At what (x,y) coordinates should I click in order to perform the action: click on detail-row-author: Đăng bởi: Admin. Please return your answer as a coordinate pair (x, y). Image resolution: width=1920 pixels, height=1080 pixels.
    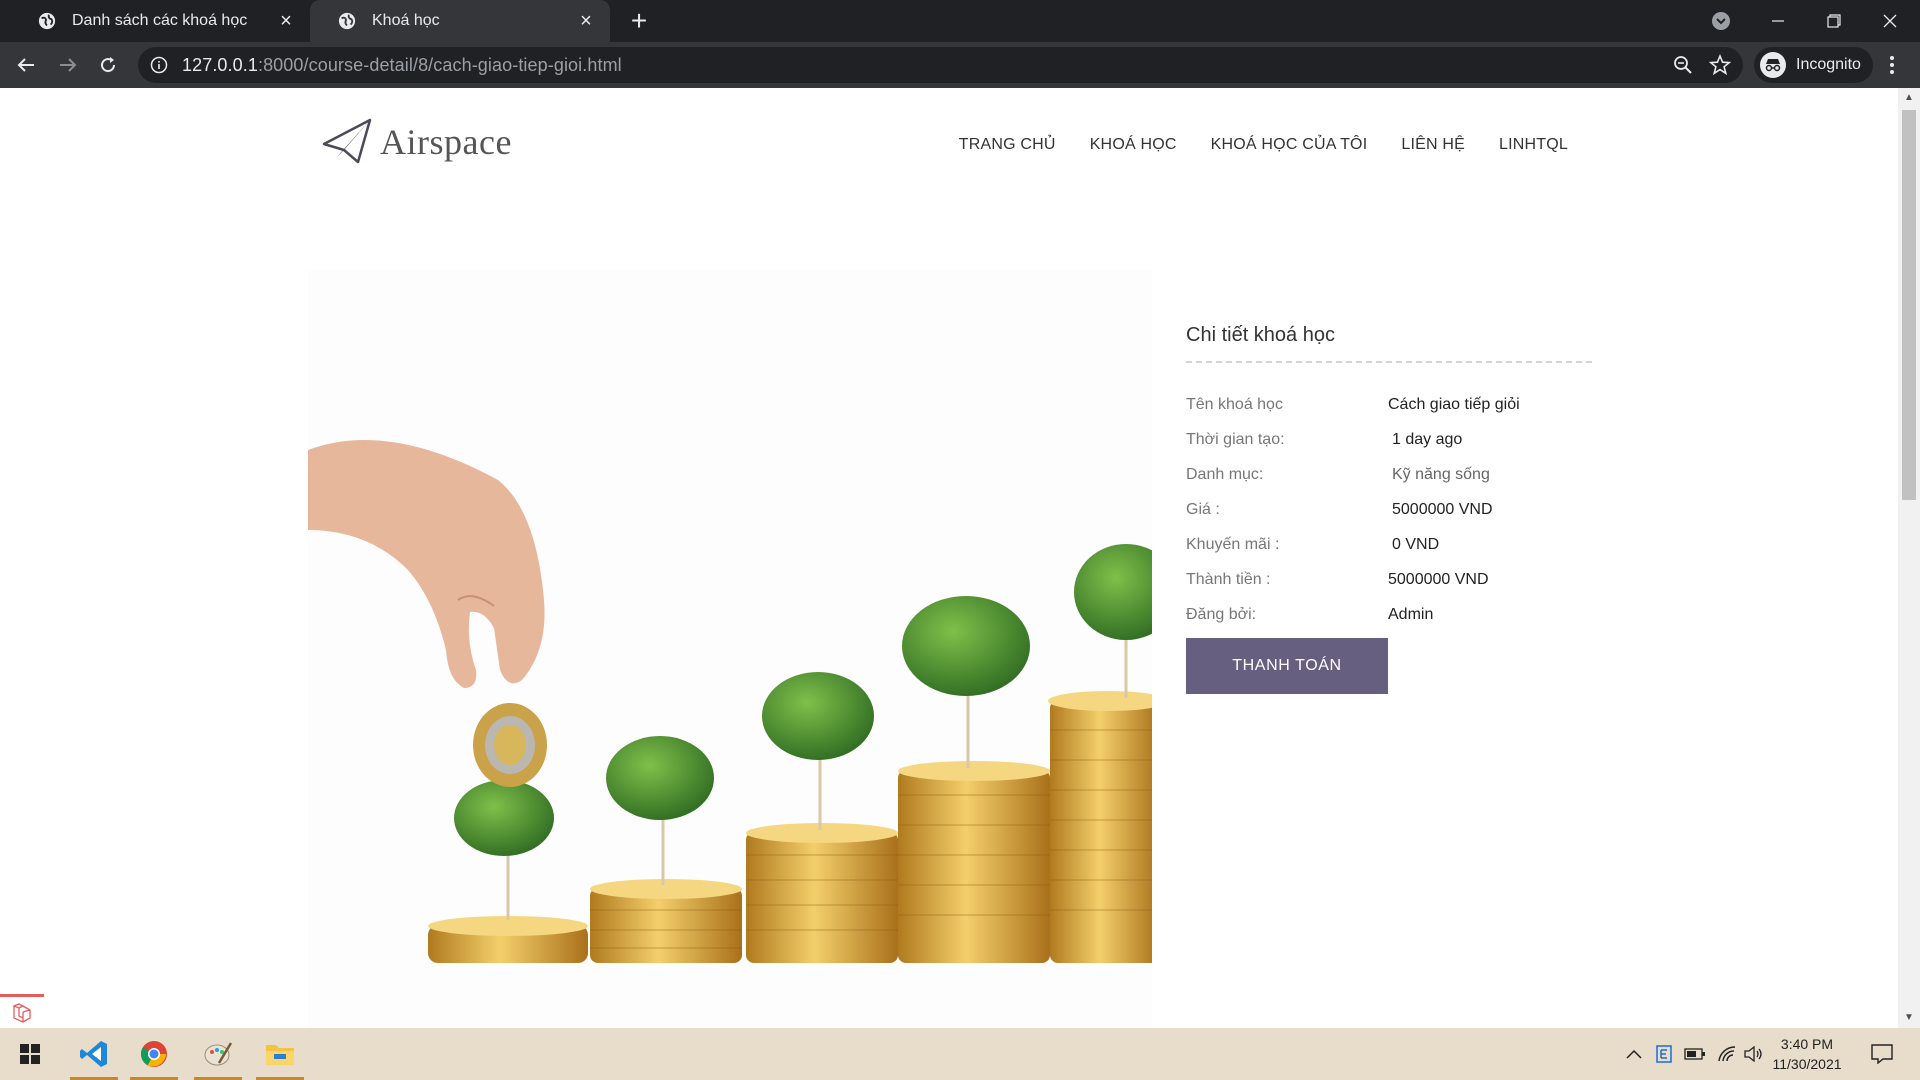
    Looking at the image, I should click on (1389, 614).